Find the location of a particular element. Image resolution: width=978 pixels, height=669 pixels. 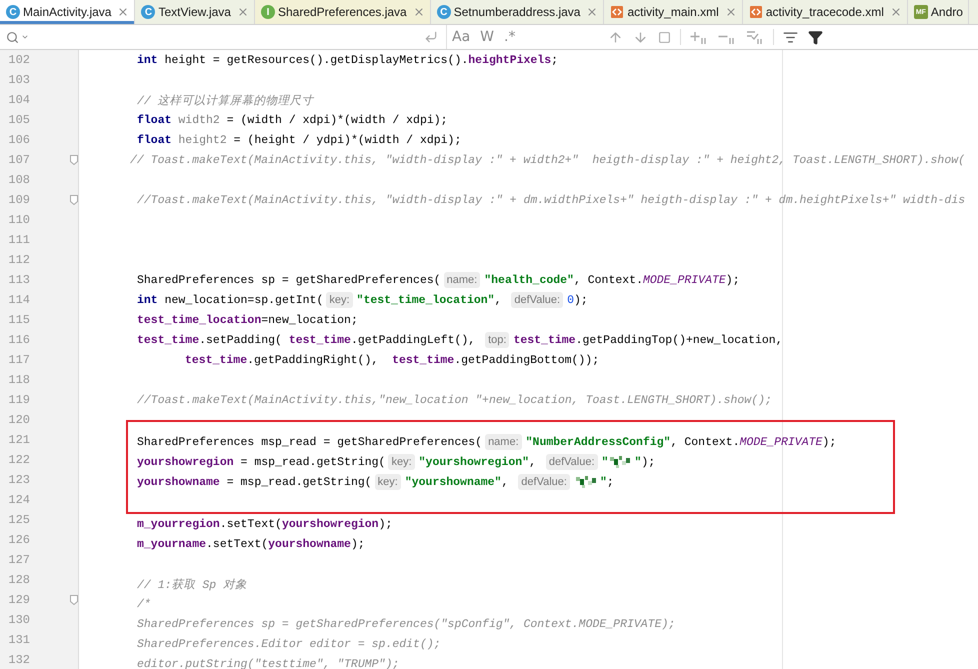

line-number: 129 is located at coordinates (18, 600).